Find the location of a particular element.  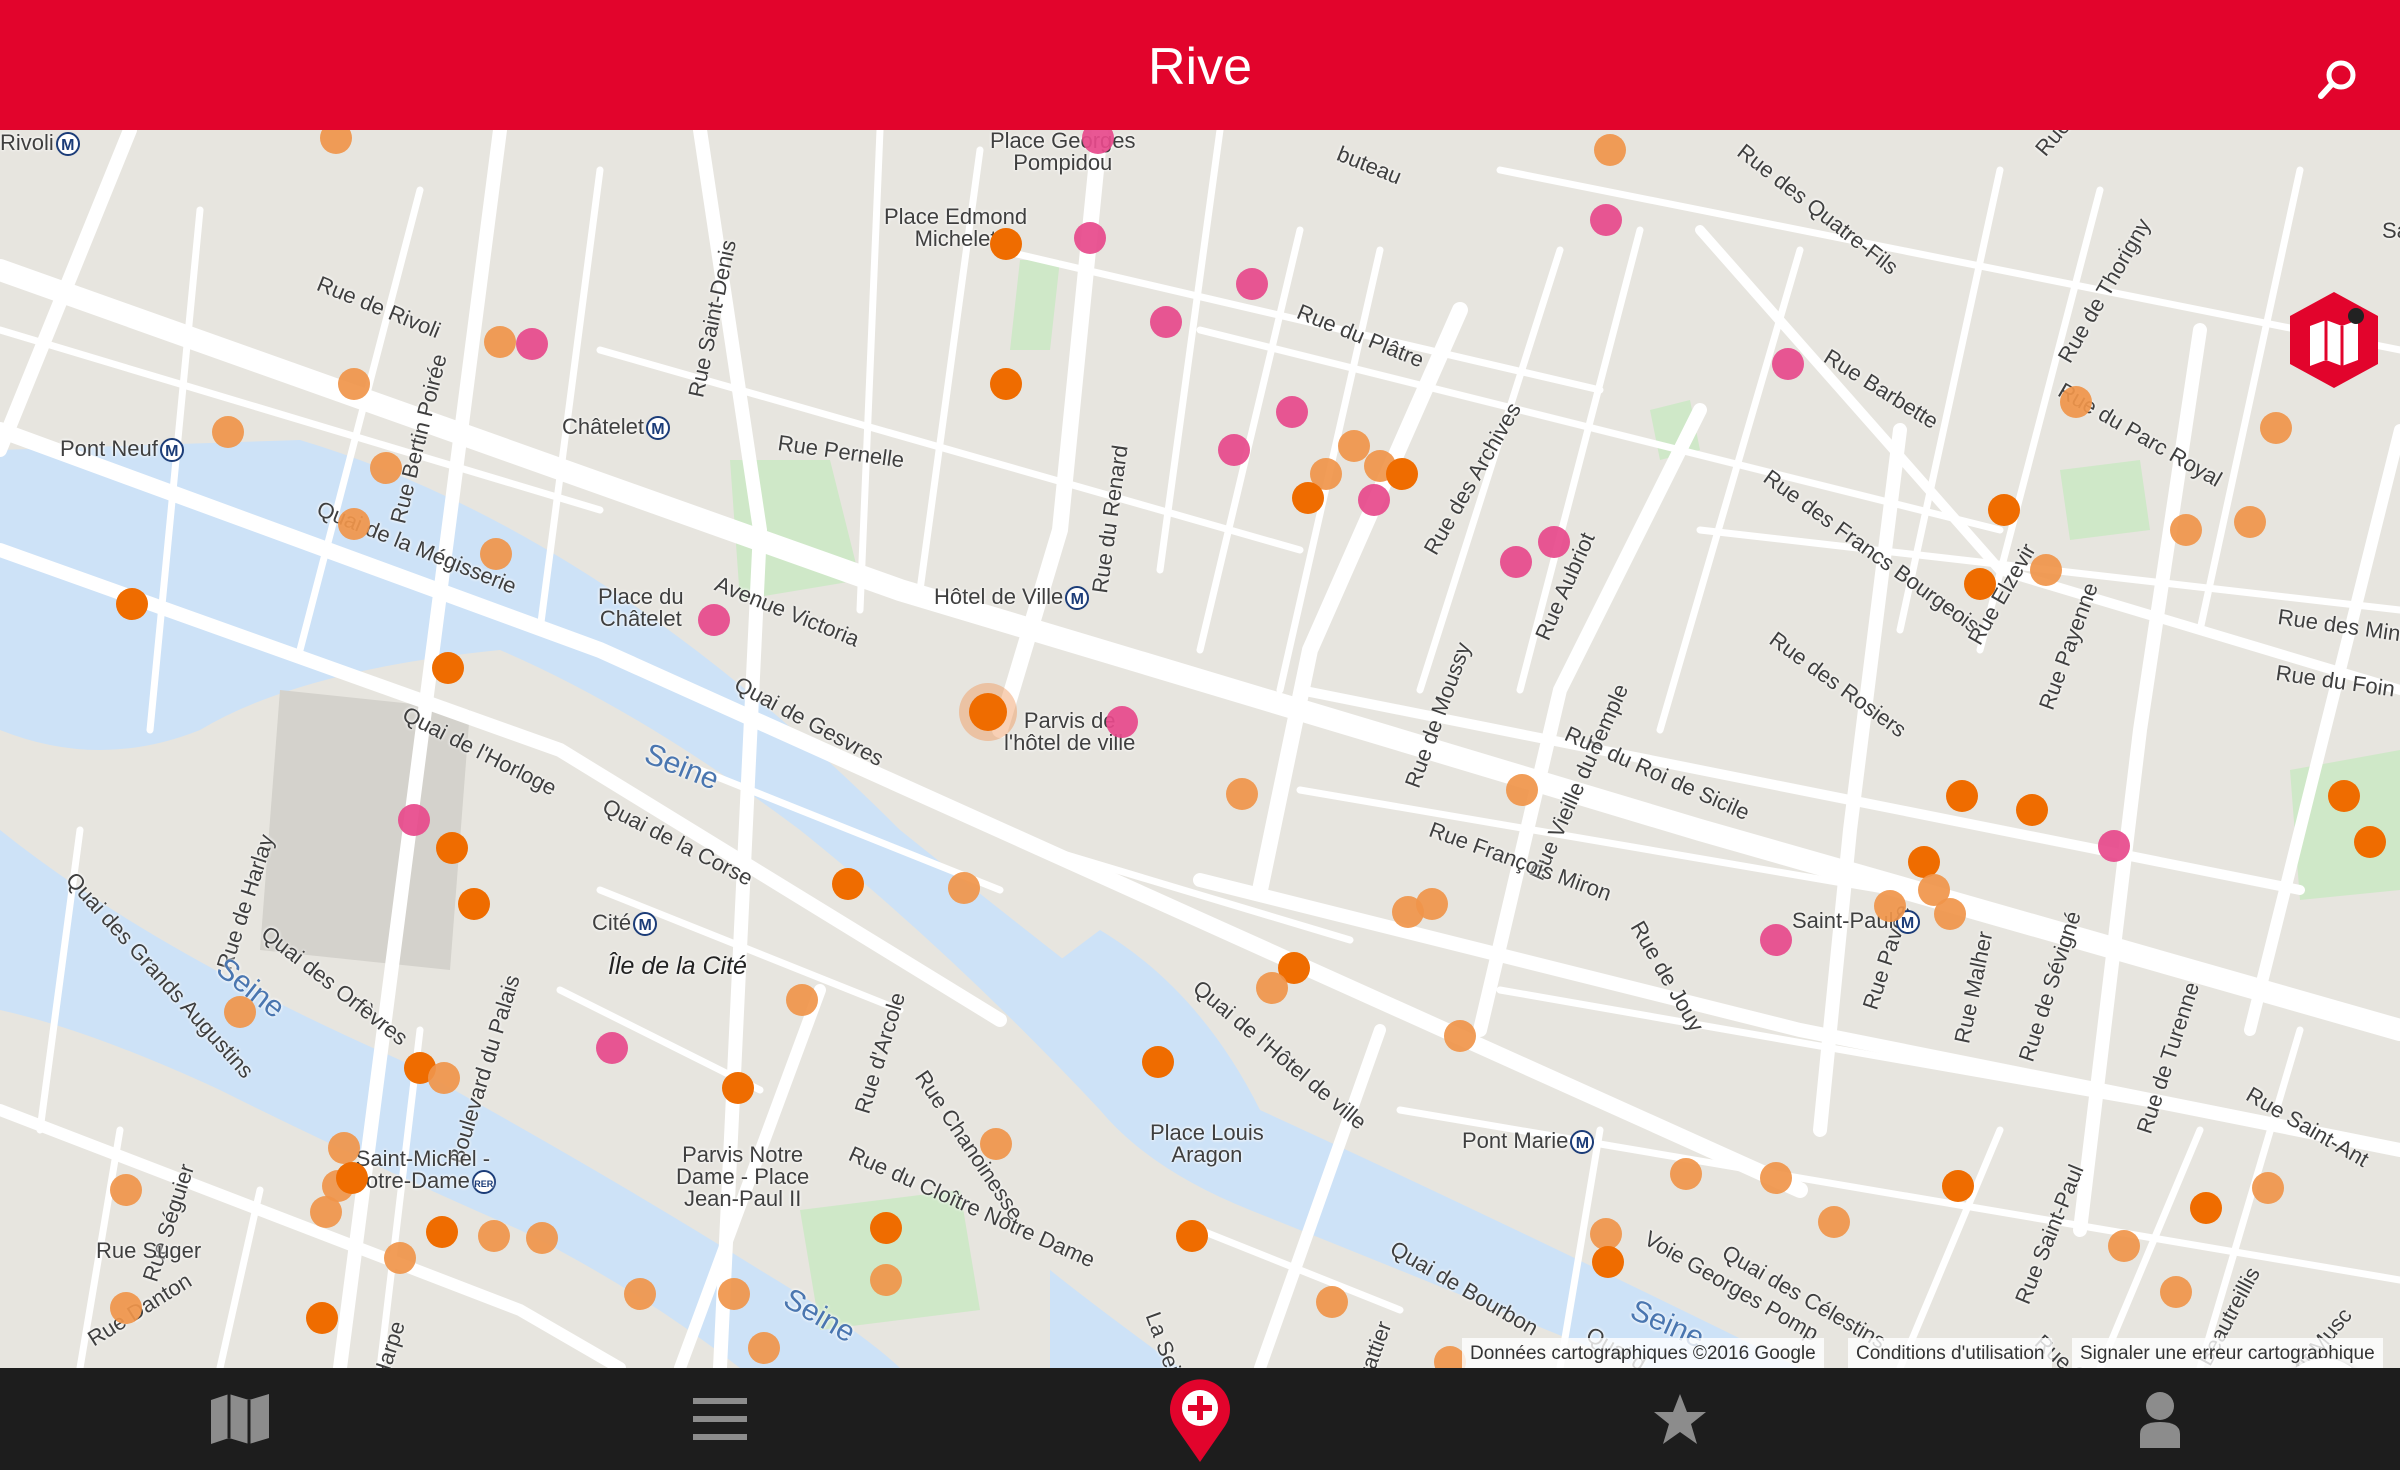

street-label: Sa is located at coordinates (2391, 230).